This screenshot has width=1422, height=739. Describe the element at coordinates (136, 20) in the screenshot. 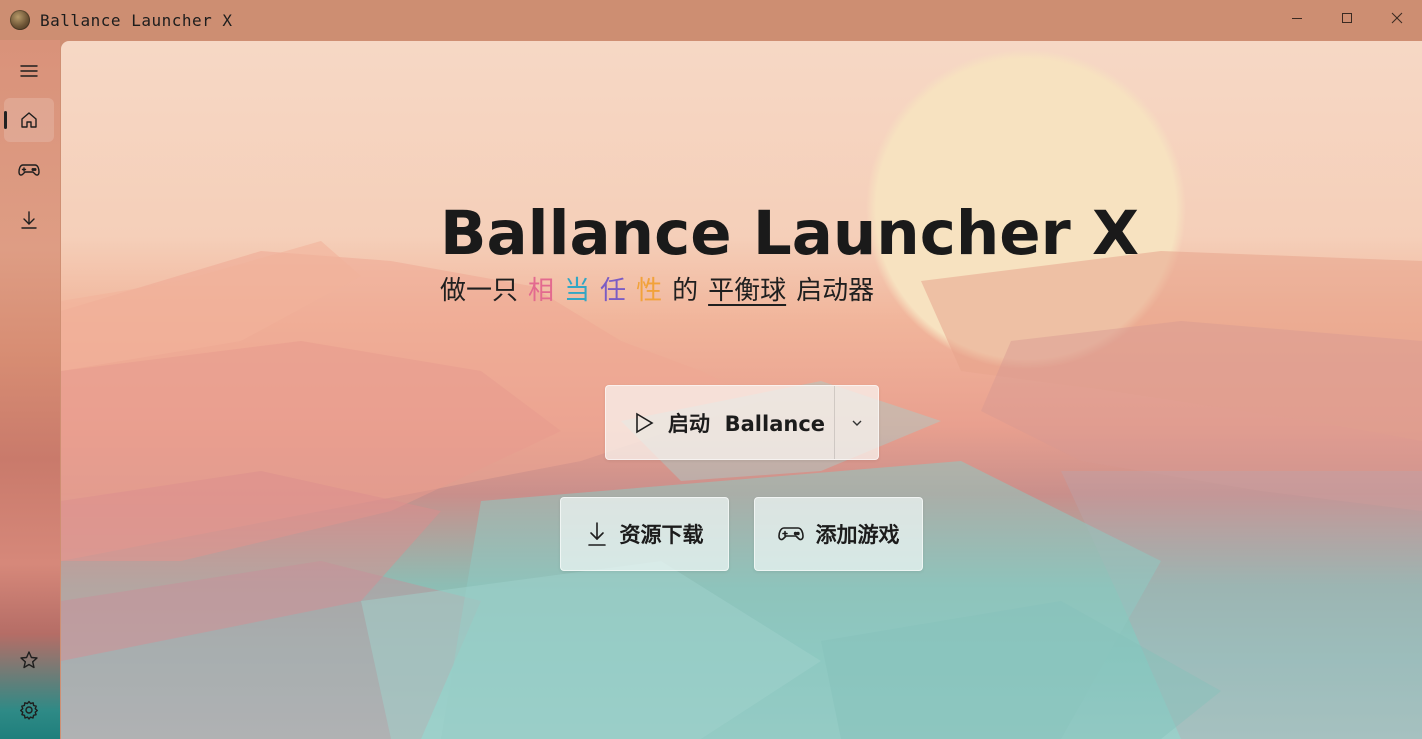

I see `window-title: Ballance Launcher X` at that location.